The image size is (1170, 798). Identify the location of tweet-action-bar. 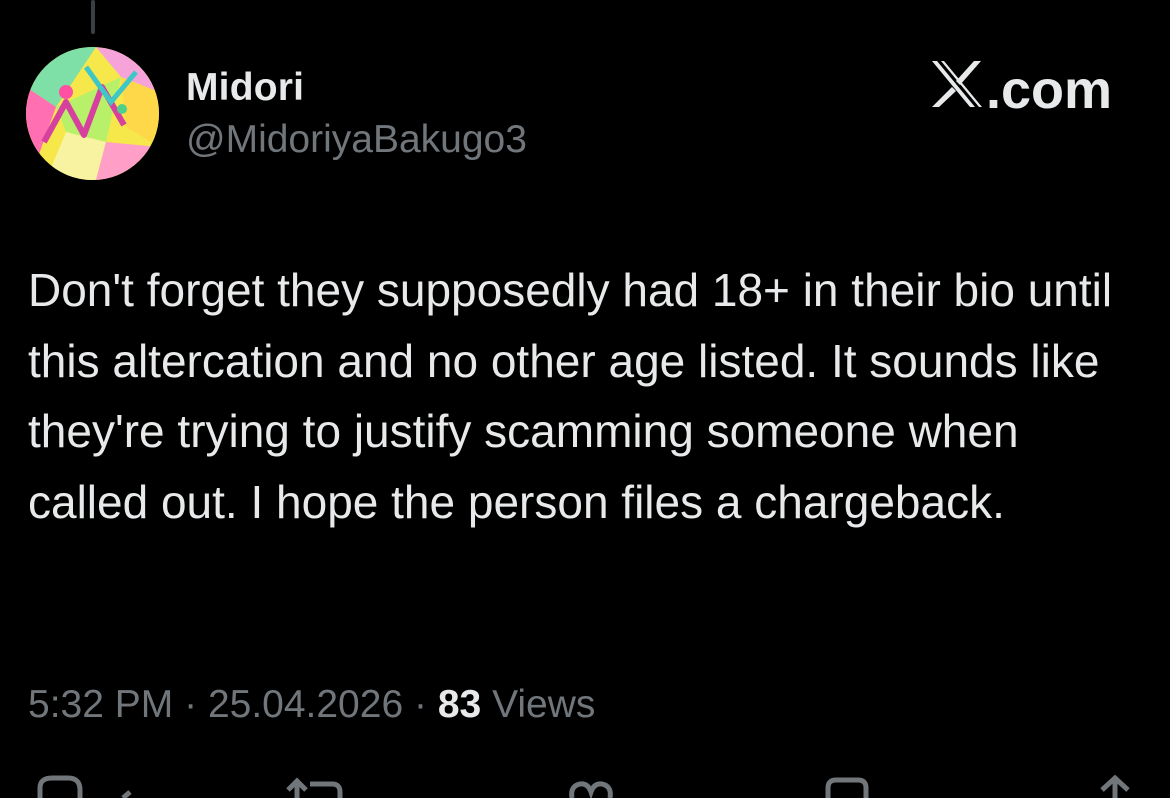
(585, 784).